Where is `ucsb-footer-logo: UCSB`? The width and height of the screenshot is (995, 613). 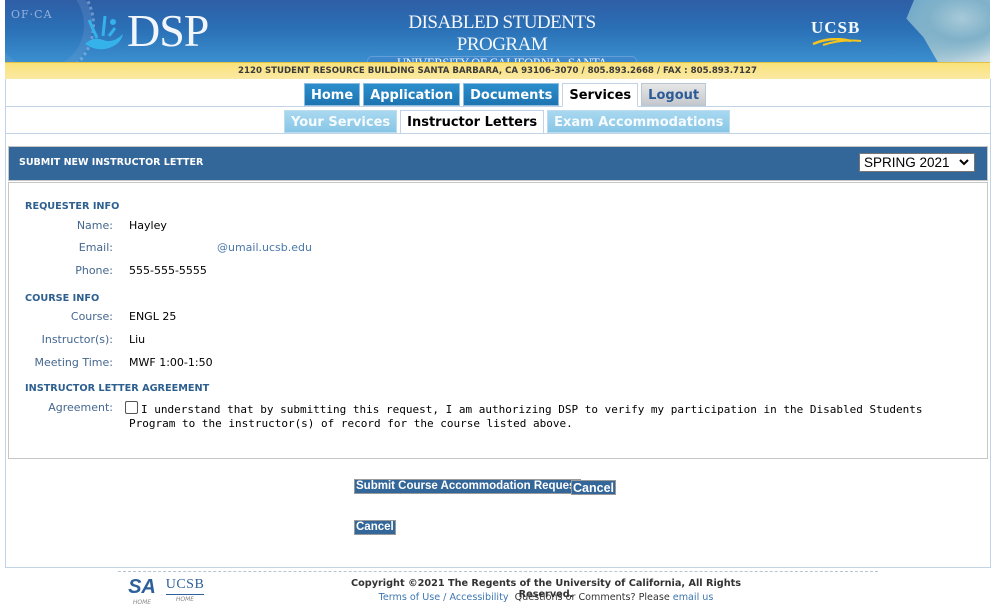 ucsb-footer-logo: UCSB is located at coordinates (185, 585).